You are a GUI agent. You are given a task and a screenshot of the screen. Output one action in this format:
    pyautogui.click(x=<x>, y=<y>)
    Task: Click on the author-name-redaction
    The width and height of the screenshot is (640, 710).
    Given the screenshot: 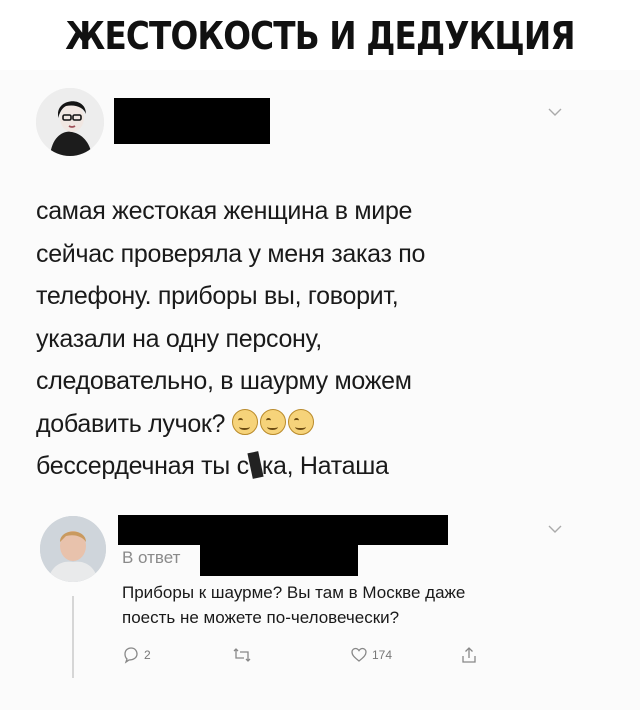 What is the action you would take?
    pyautogui.click(x=192, y=121)
    